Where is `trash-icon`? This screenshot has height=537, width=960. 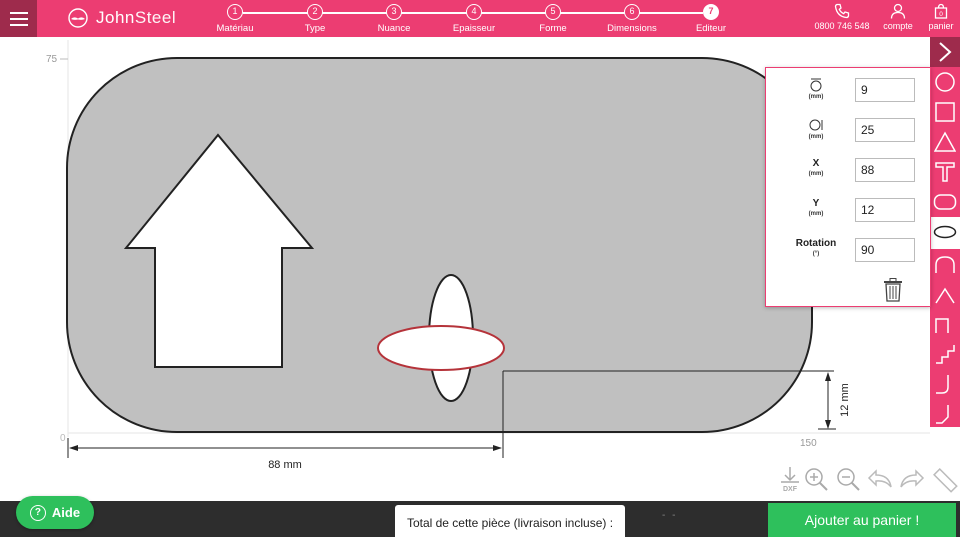
trash-icon is located at coordinates (893, 290).